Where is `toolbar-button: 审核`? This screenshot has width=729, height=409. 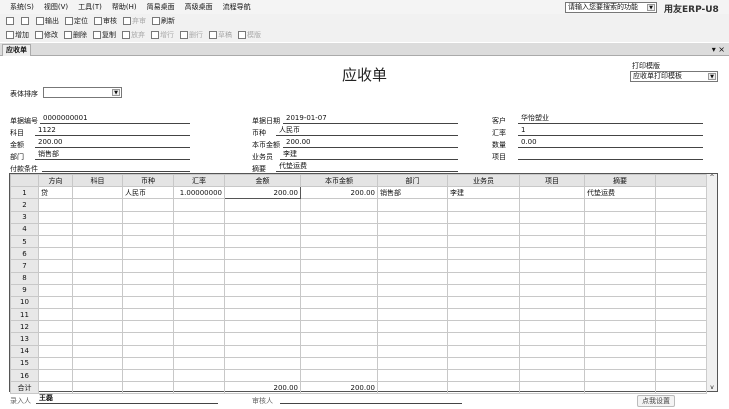
toolbar-button: 审核 is located at coordinates (105, 21).